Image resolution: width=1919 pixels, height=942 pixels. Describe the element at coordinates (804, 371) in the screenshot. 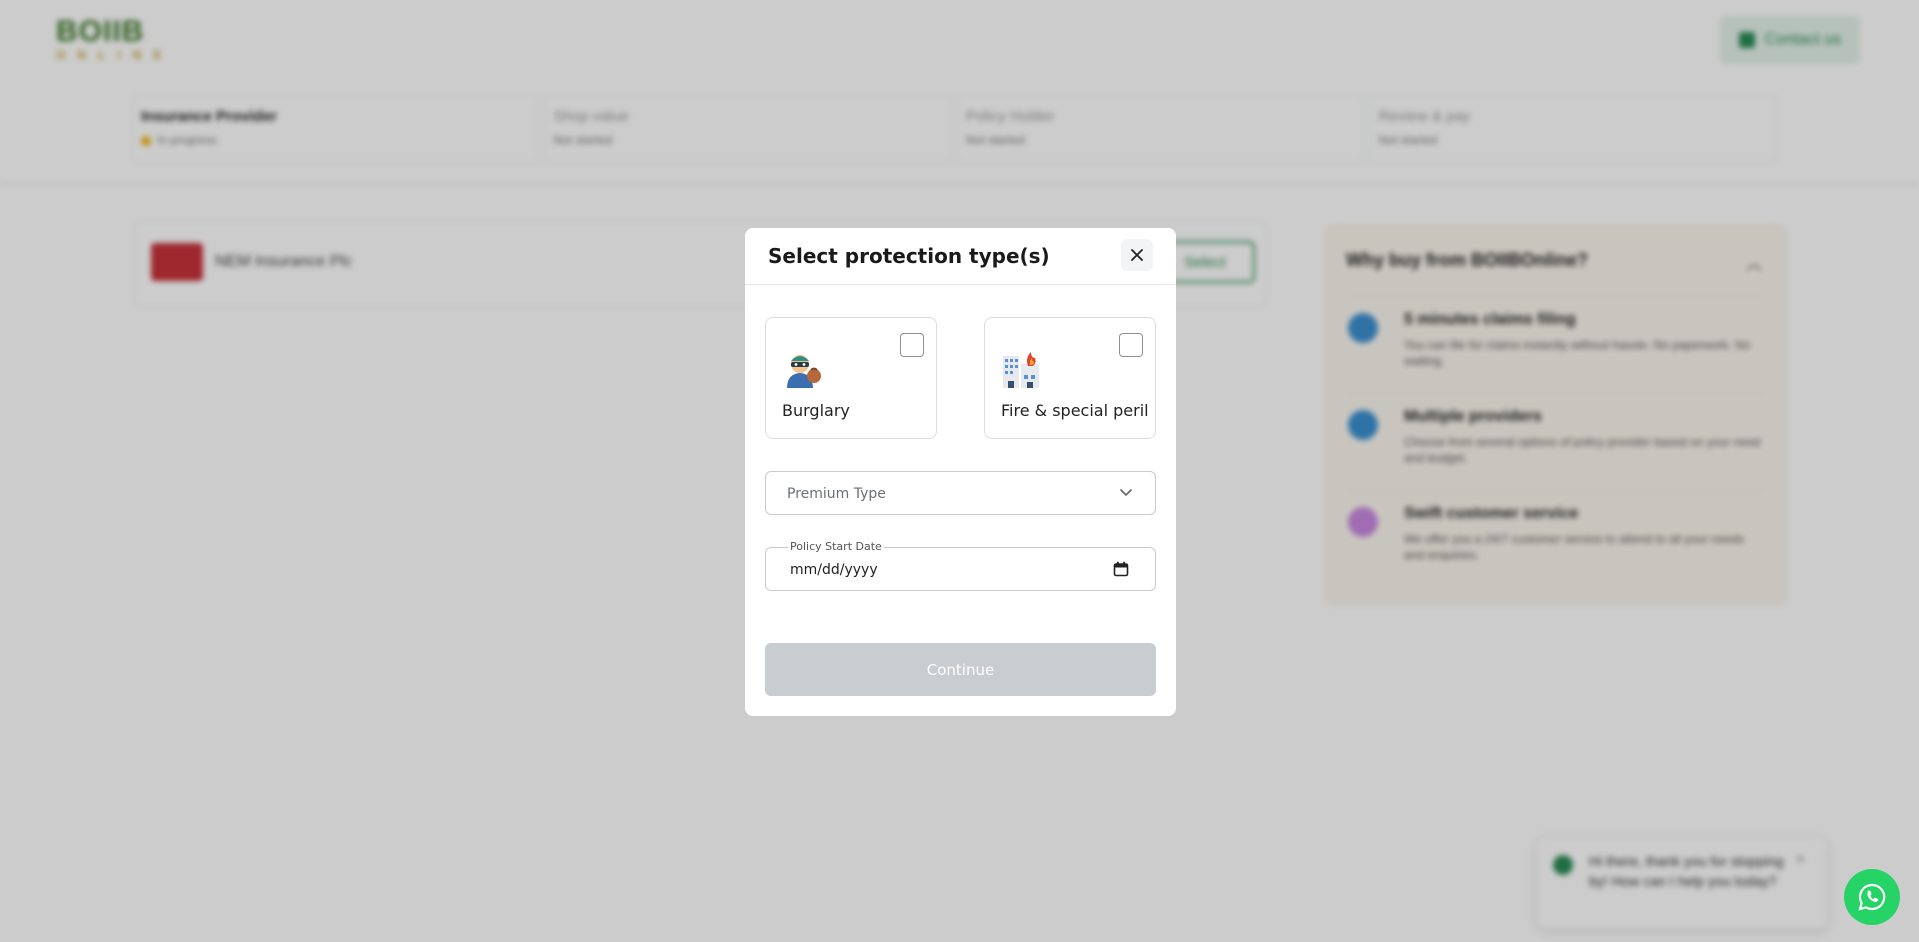

I see `burglar-icon` at that location.